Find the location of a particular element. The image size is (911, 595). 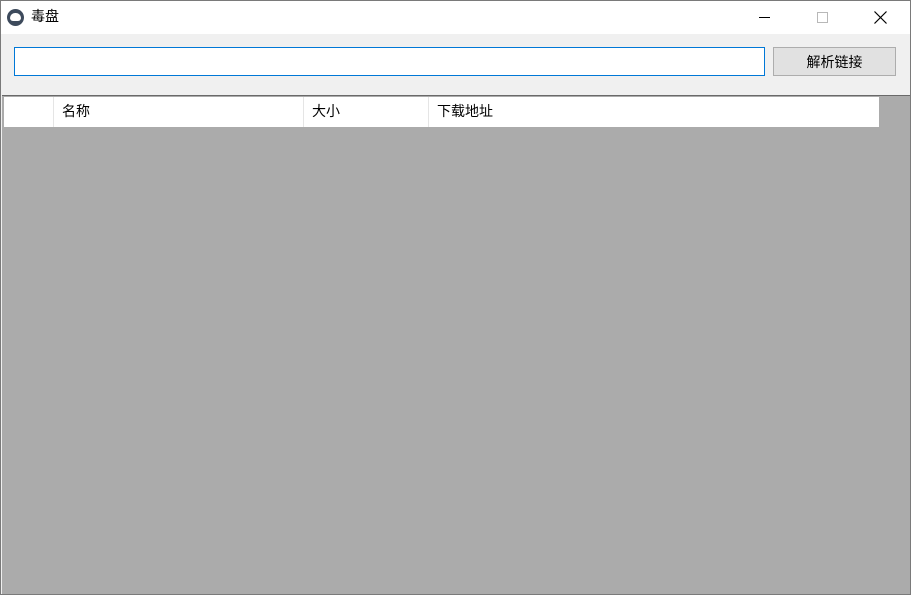

column-header-select is located at coordinates (29, 112).